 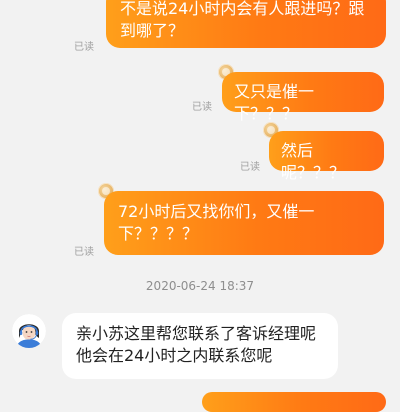 What do you see at coordinates (196, 344) in the screenshot?
I see `agent-message-text: 亲小苏这里帮您联系了客诉经理呢 他会在24小时之内联系您呢` at bounding box center [196, 344].